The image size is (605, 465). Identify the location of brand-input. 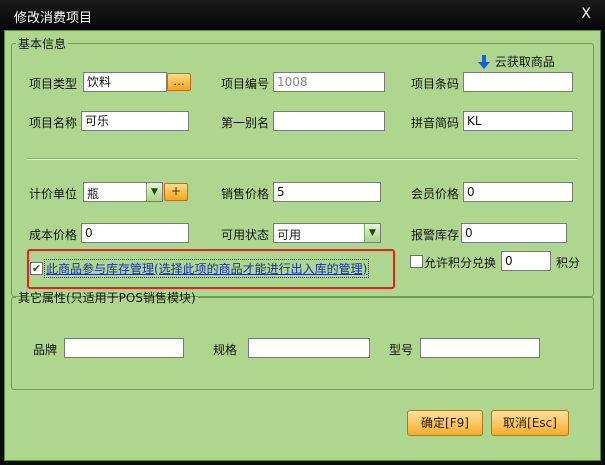
(124, 348).